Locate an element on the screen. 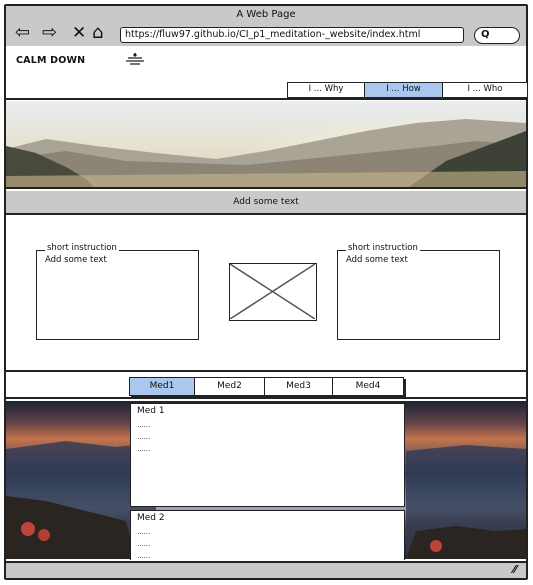 This screenshot has height=585, width=533. tab-med1: Med1 is located at coordinates (162, 386).